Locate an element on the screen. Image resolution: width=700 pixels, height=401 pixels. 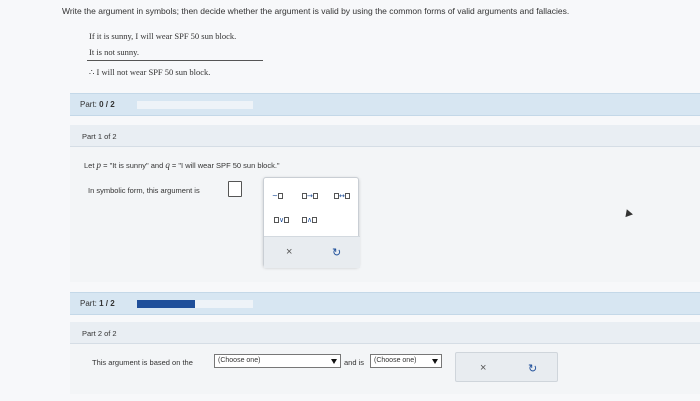
symbolic-form-prompt: In symbolic form, this argument is is located at coordinates (144, 190).